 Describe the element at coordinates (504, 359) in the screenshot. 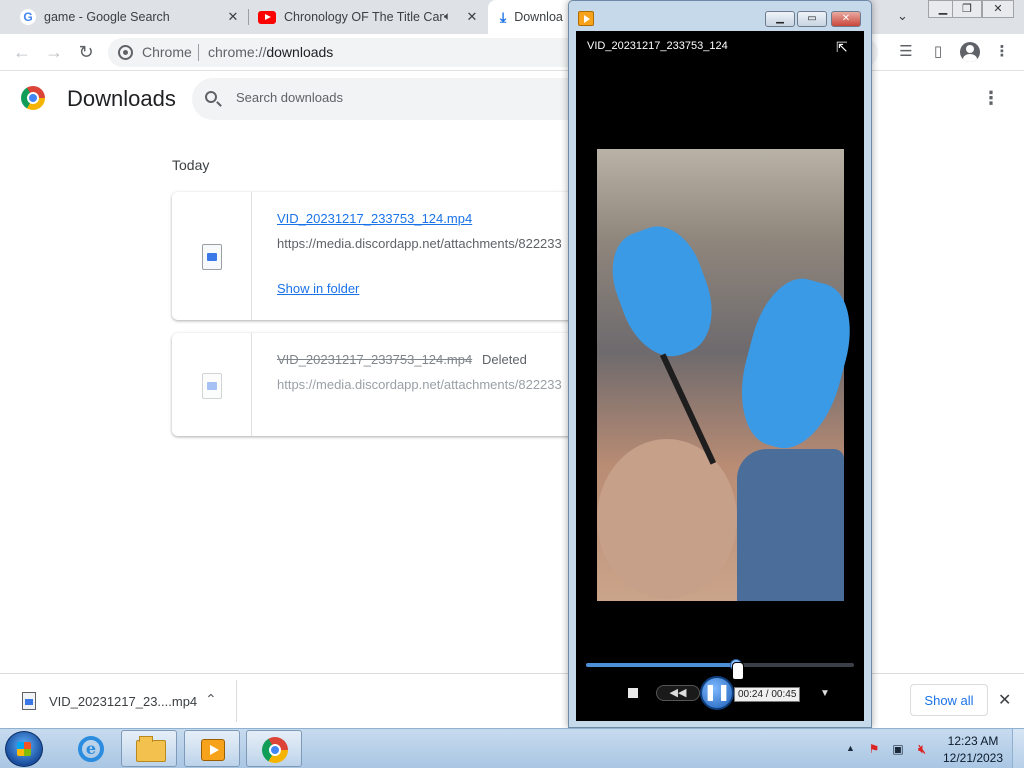

I see `deleted-status: Deleted` at that location.